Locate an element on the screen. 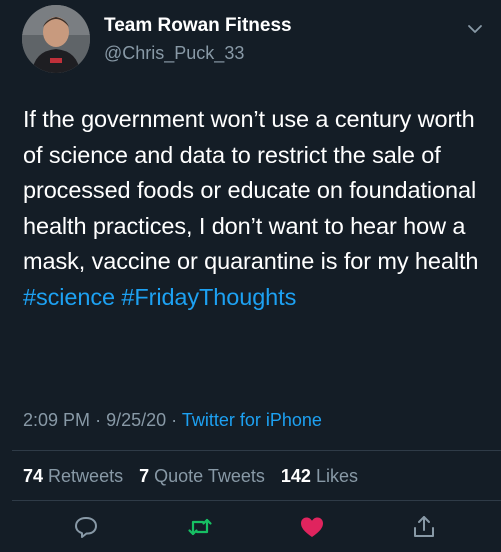 The width and height of the screenshot is (501, 552). action-bar is located at coordinates (250, 530).